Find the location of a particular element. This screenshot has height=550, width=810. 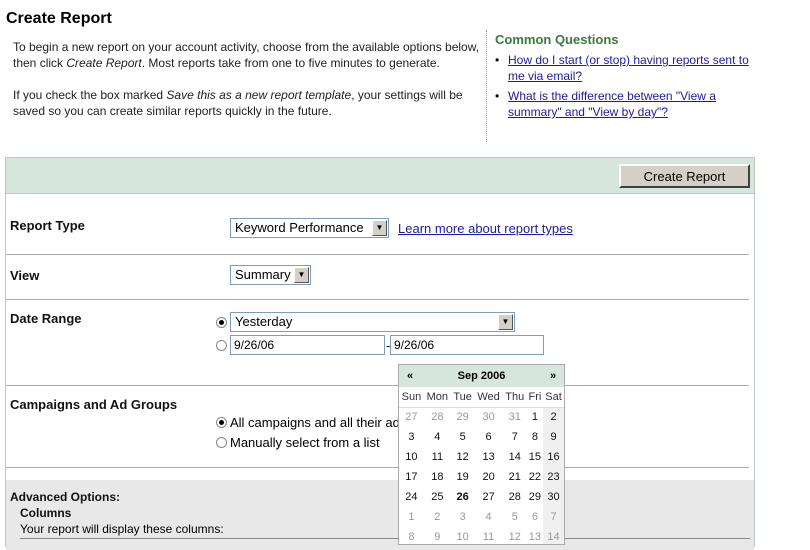

calendar-day: 25 is located at coordinates (437, 497).